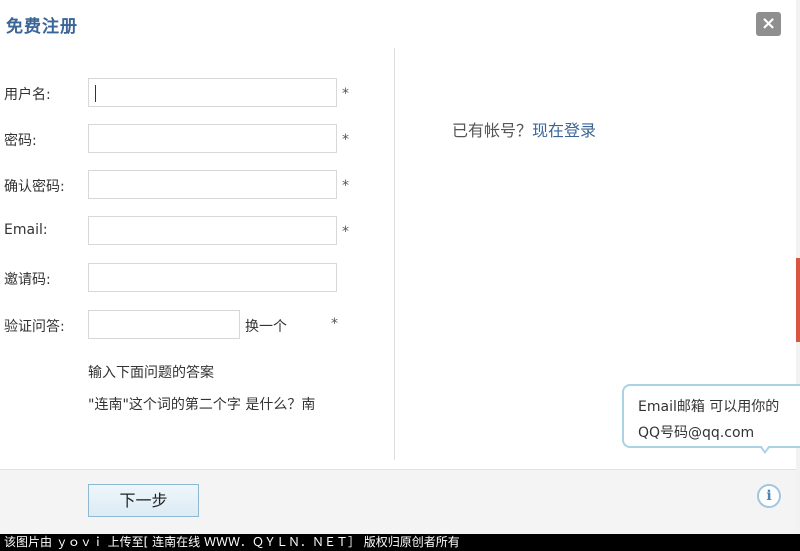 This screenshot has height=551, width=800. Describe the element at coordinates (212, 230) in the screenshot. I see `email-input` at that location.